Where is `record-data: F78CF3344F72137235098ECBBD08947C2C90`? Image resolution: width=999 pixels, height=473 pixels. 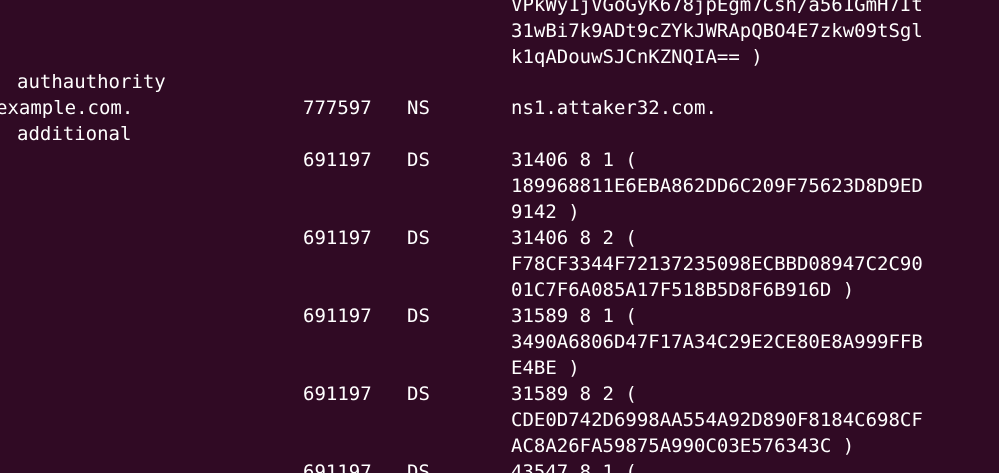 record-data: F78CF3344F72137235098ECBBD08947C2C90 is located at coordinates (717, 264).